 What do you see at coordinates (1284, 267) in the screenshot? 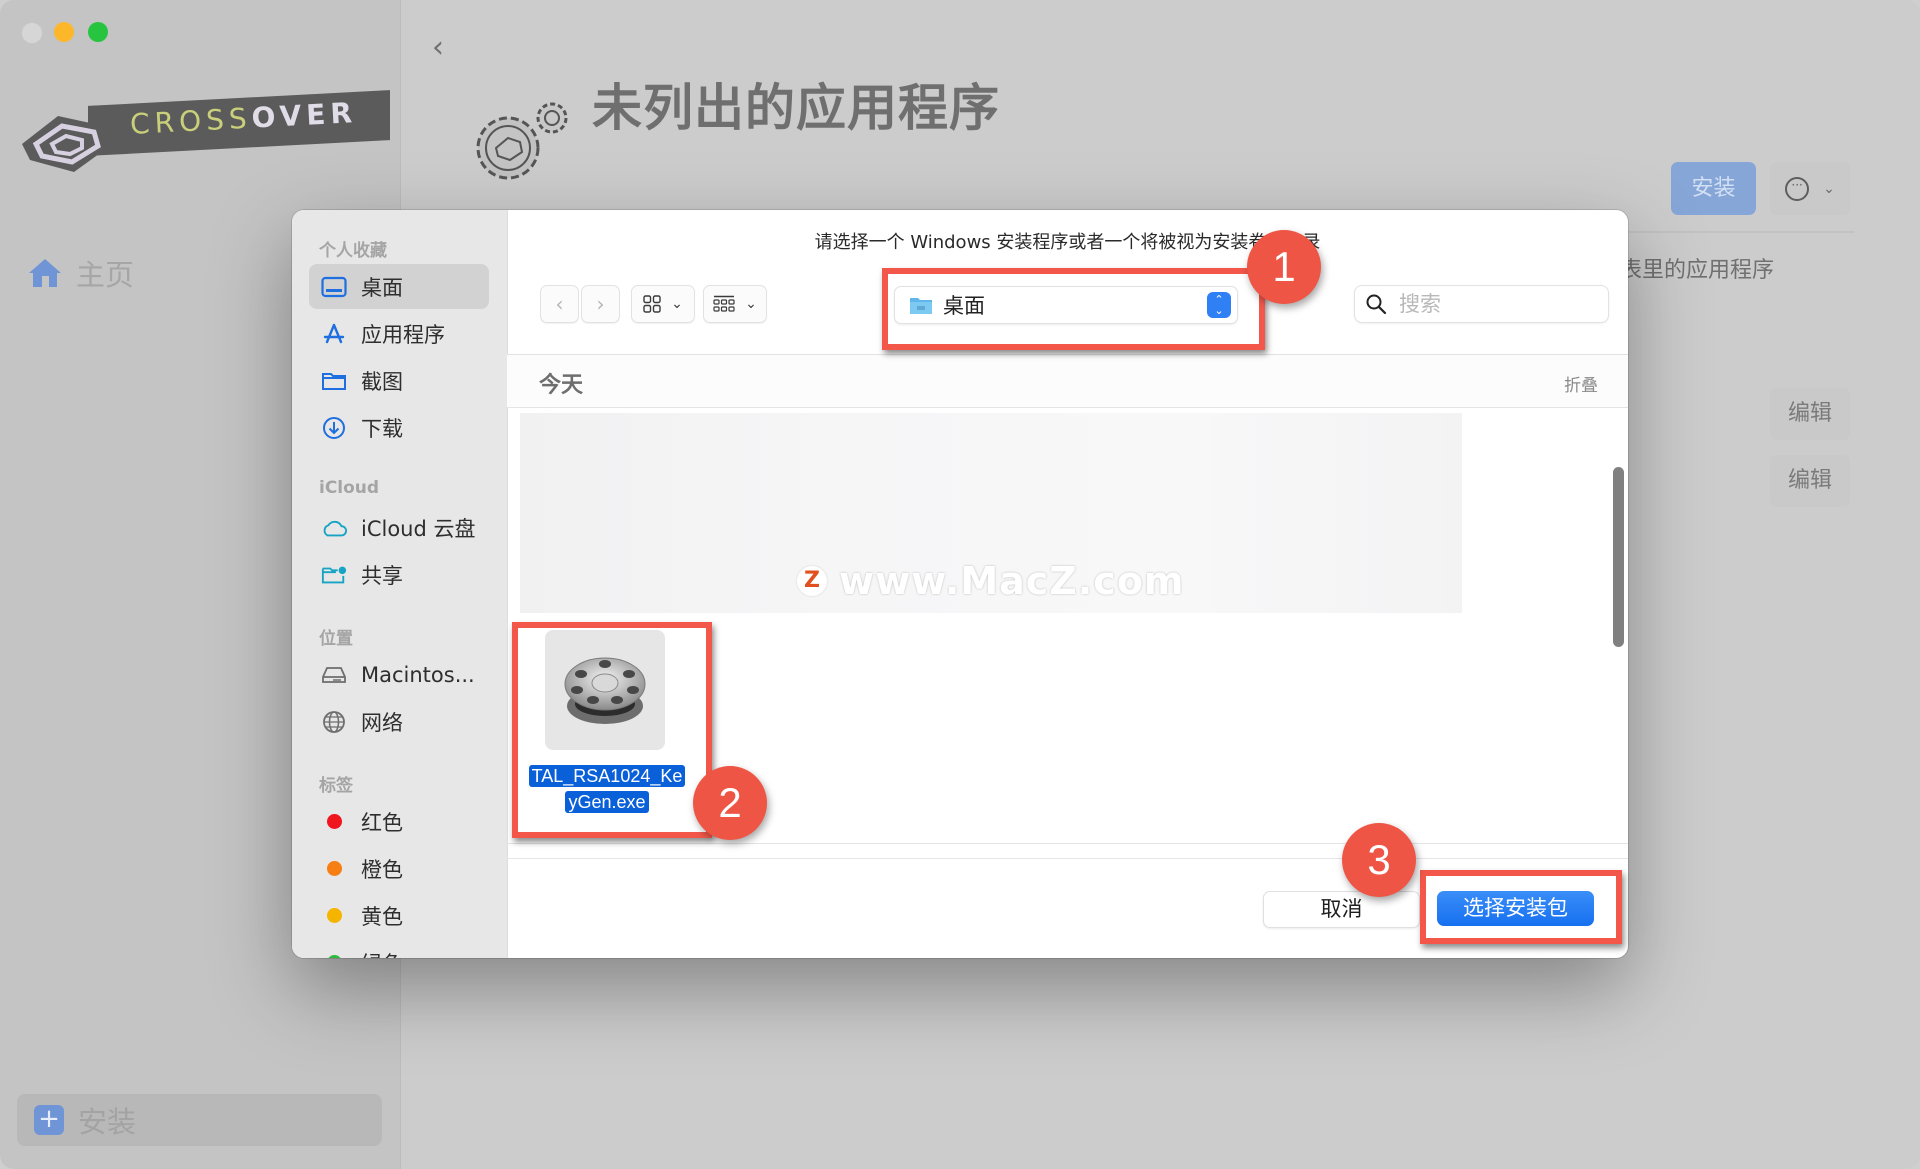
I see `annotation-badge-1: 1` at bounding box center [1284, 267].